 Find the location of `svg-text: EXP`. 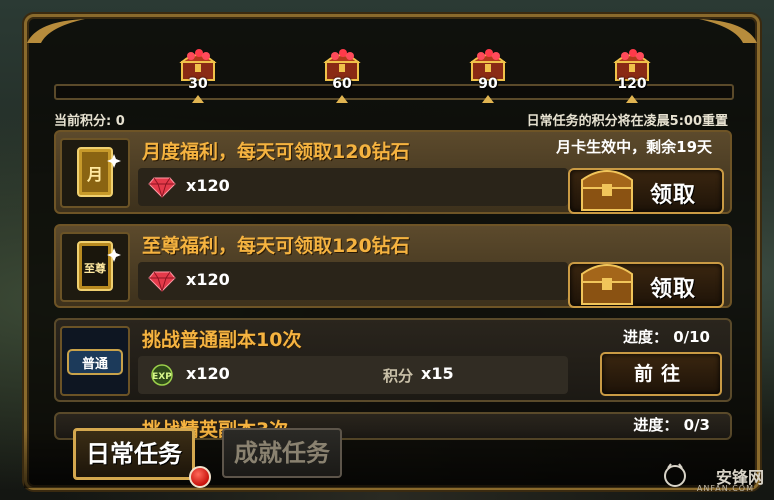

svg-text: EXP is located at coordinates (162, 377).